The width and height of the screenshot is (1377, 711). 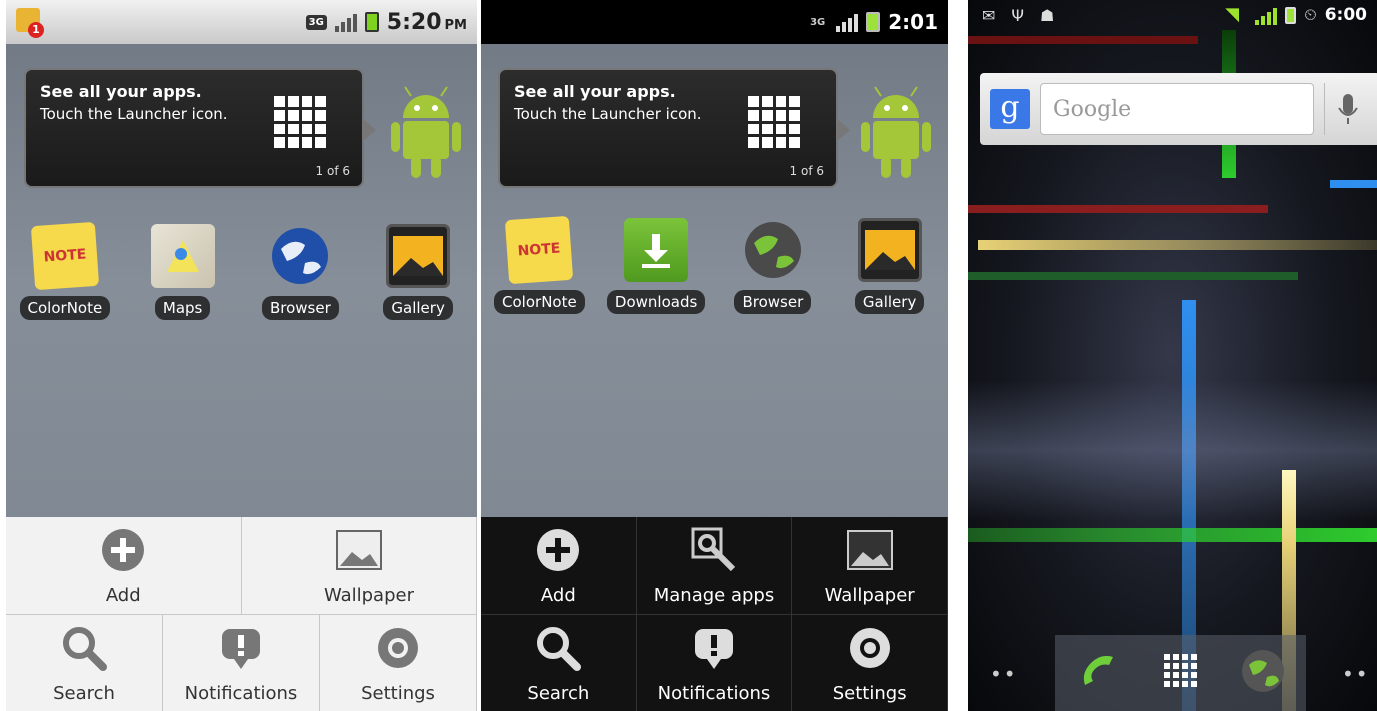 I want to click on menu-row: Add Wallpaper, so click(x=241, y=566).